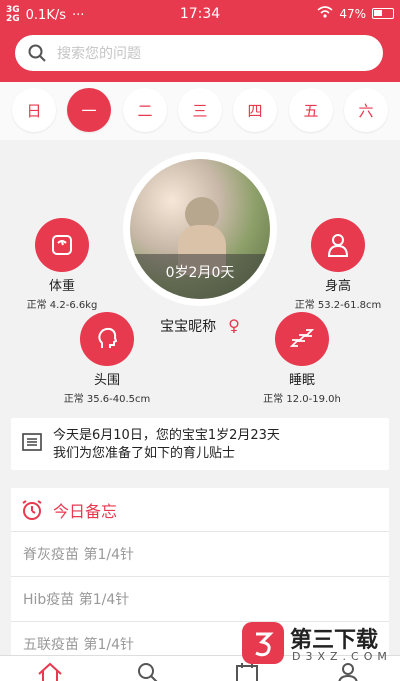 The height and width of the screenshot is (681, 400). What do you see at coordinates (106, 380) in the screenshot?
I see `metric-head-name: 头围` at bounding box center [106, 380].